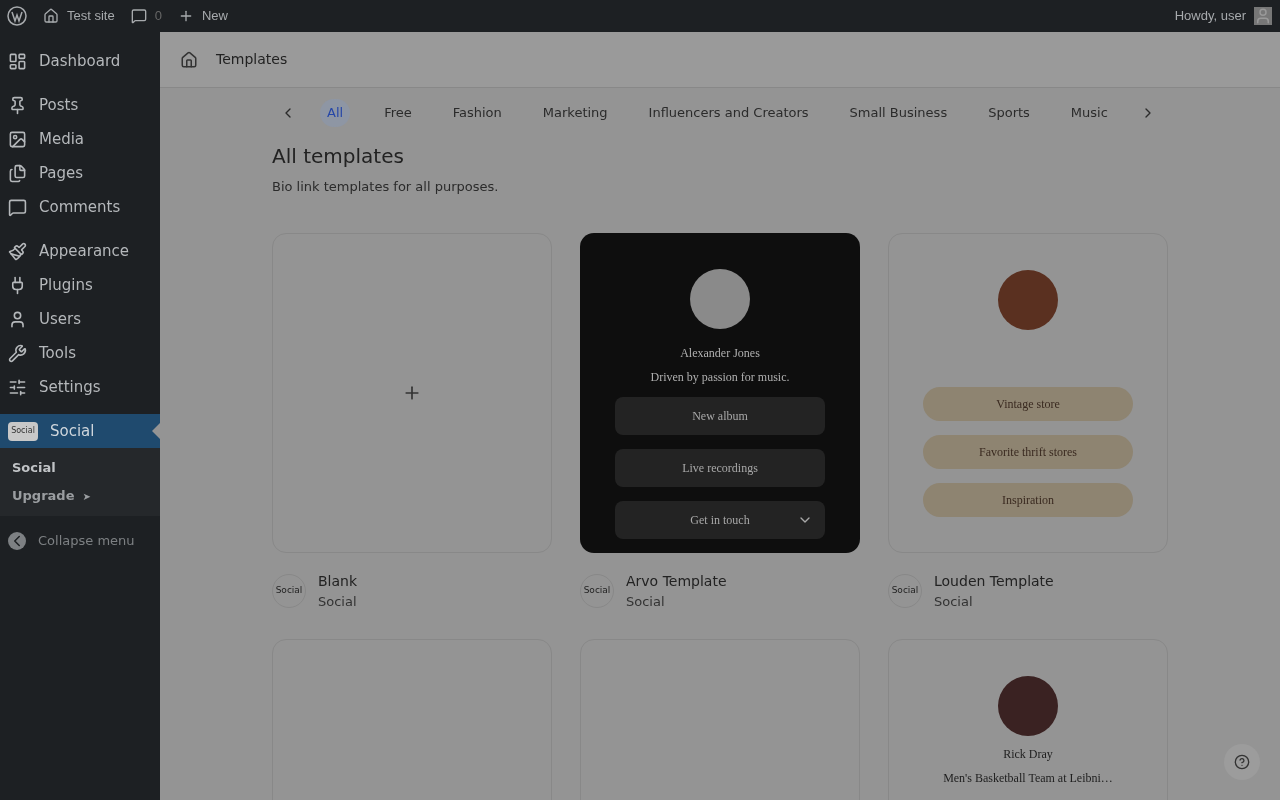  Describe the element at coordinates (1089, 113) in the screenshot. I see `category-tab: Music` at that location.